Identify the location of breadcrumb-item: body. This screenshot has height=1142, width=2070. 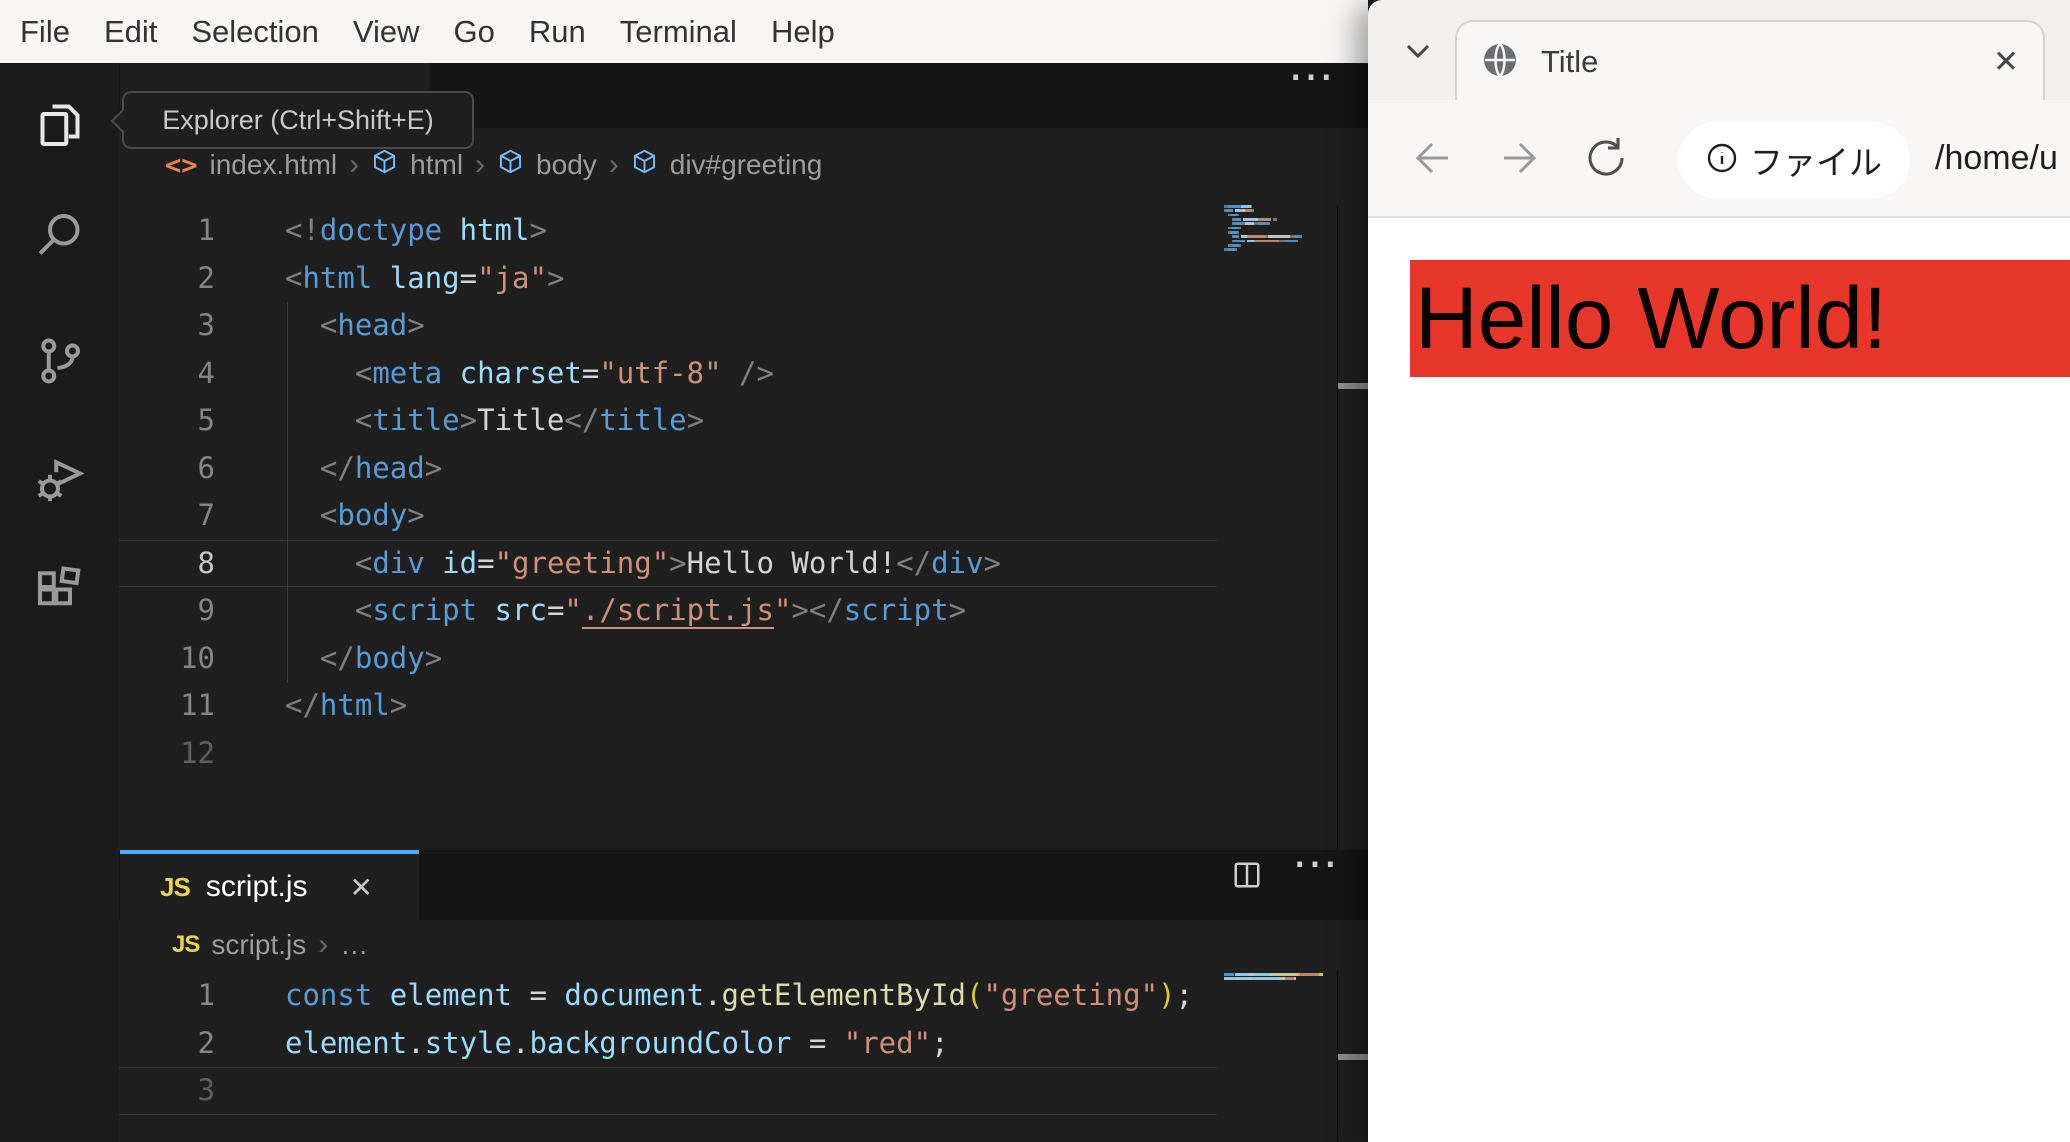
(566, 165).